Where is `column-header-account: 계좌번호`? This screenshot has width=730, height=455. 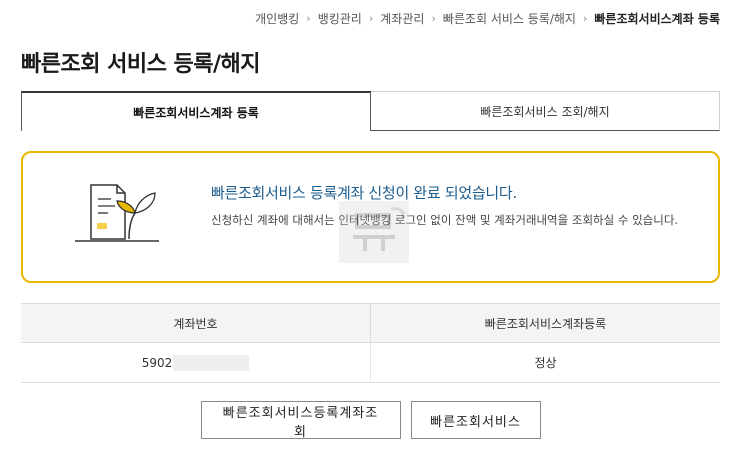
column-header-account: 계좌번호 is located at coordinates (196, 323).